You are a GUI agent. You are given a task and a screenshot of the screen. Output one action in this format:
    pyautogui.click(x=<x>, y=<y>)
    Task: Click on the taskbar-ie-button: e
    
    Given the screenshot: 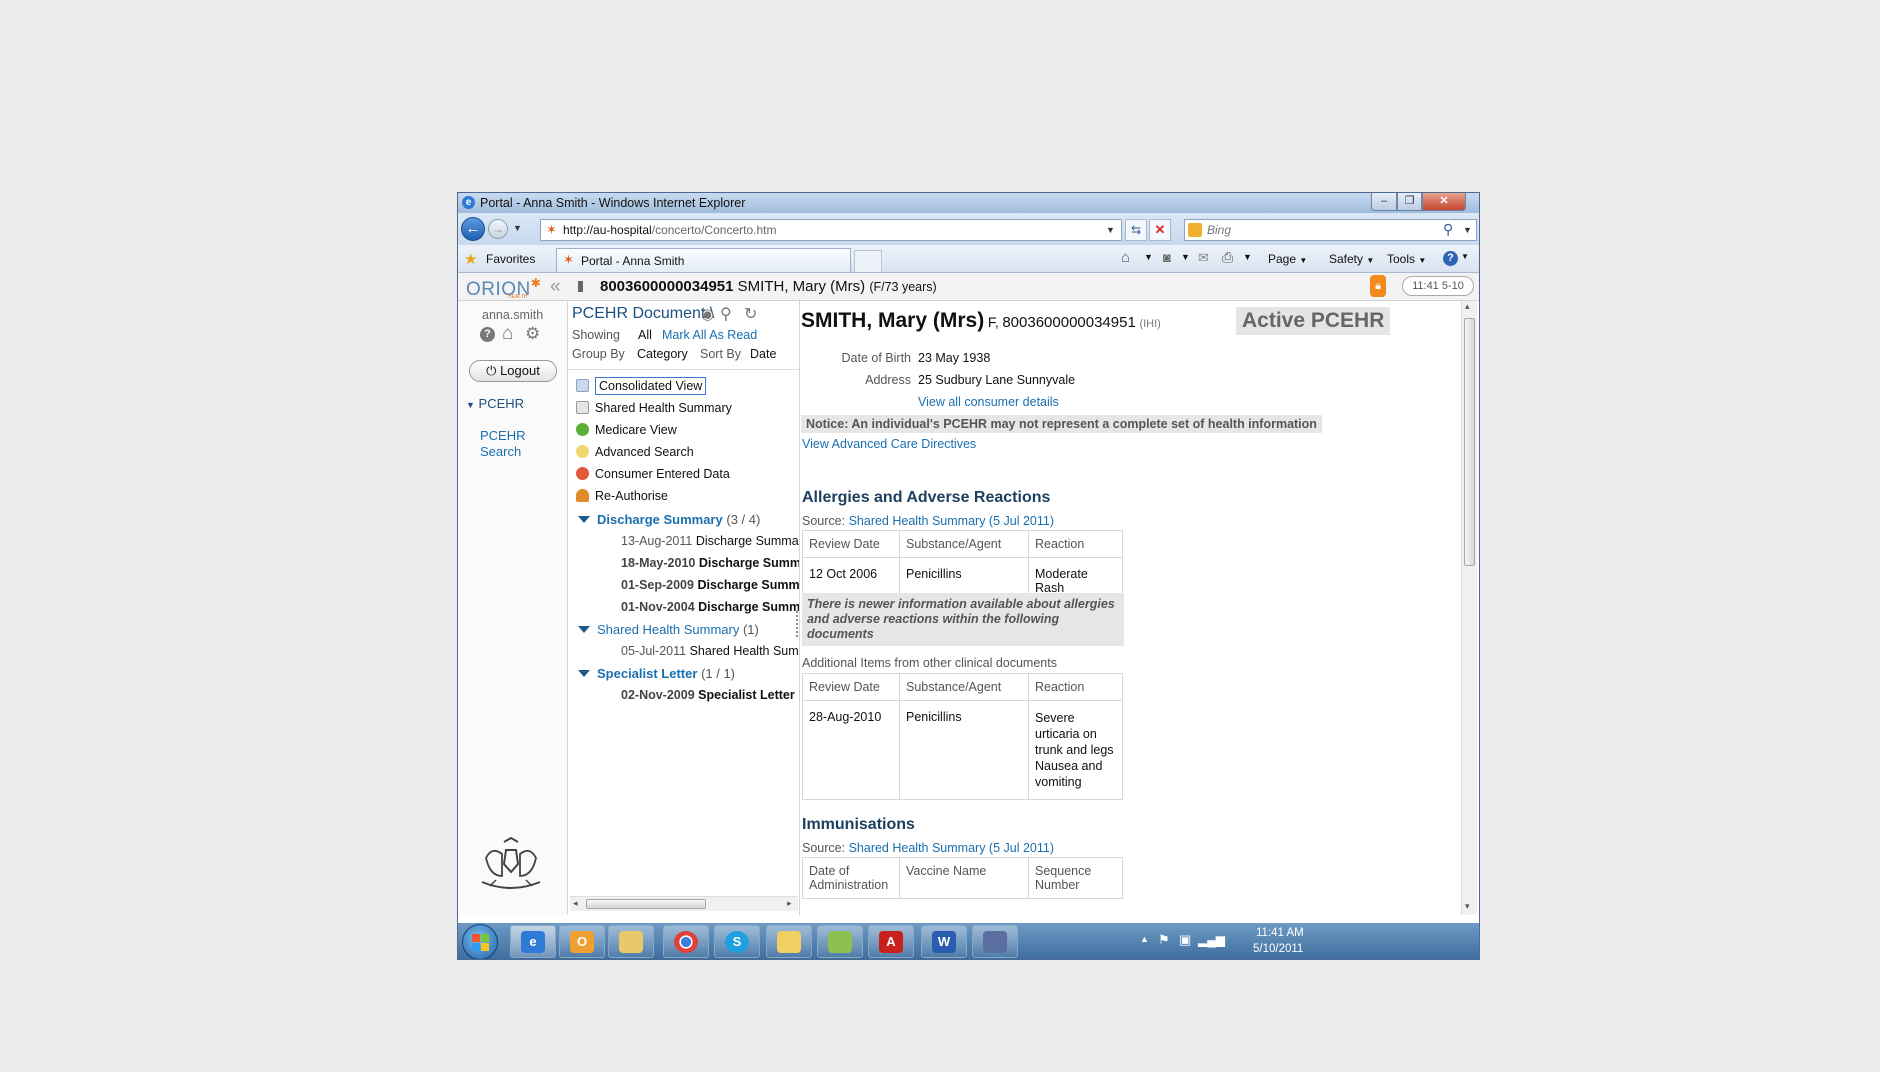 What is the action you would take?
    pyautogui.click(x=533, y=941)
    